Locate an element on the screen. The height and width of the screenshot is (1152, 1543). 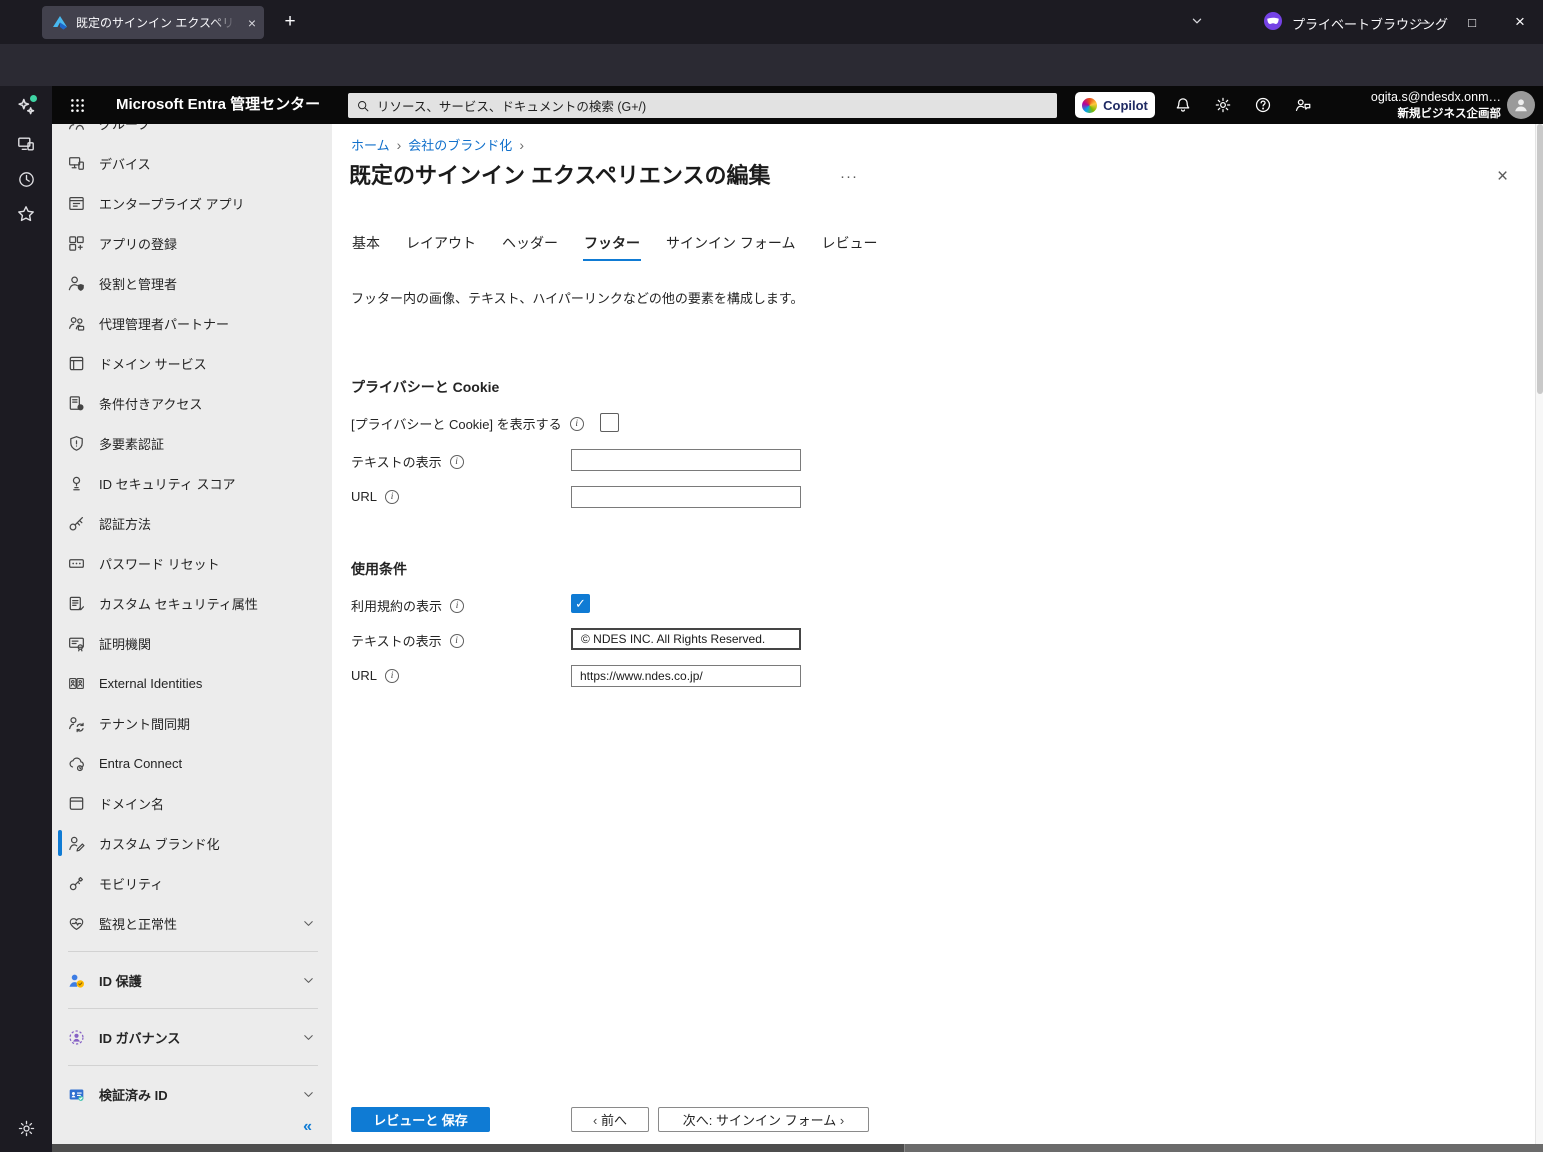
tab-レビュー: レビュー is located at coordinates (849, 245).